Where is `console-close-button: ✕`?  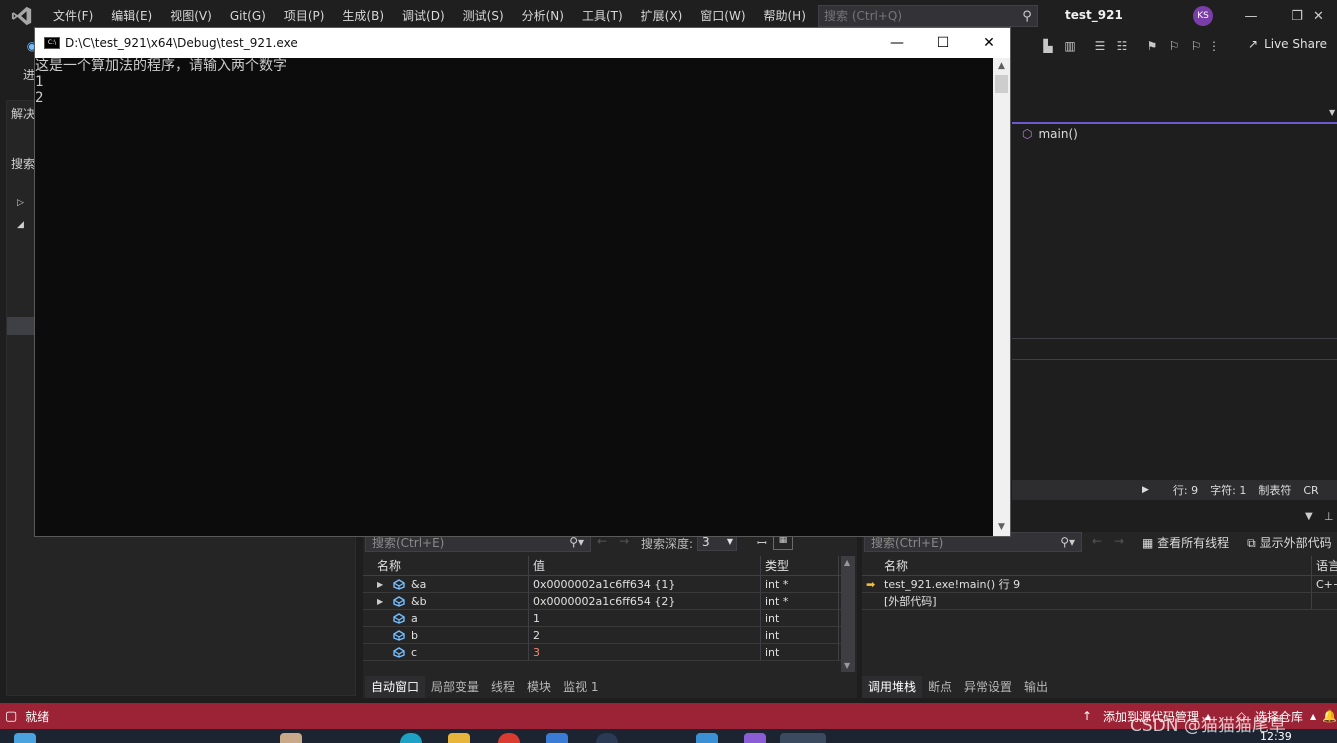 console-close-button: ✕ is located at coordinates (989, 43).